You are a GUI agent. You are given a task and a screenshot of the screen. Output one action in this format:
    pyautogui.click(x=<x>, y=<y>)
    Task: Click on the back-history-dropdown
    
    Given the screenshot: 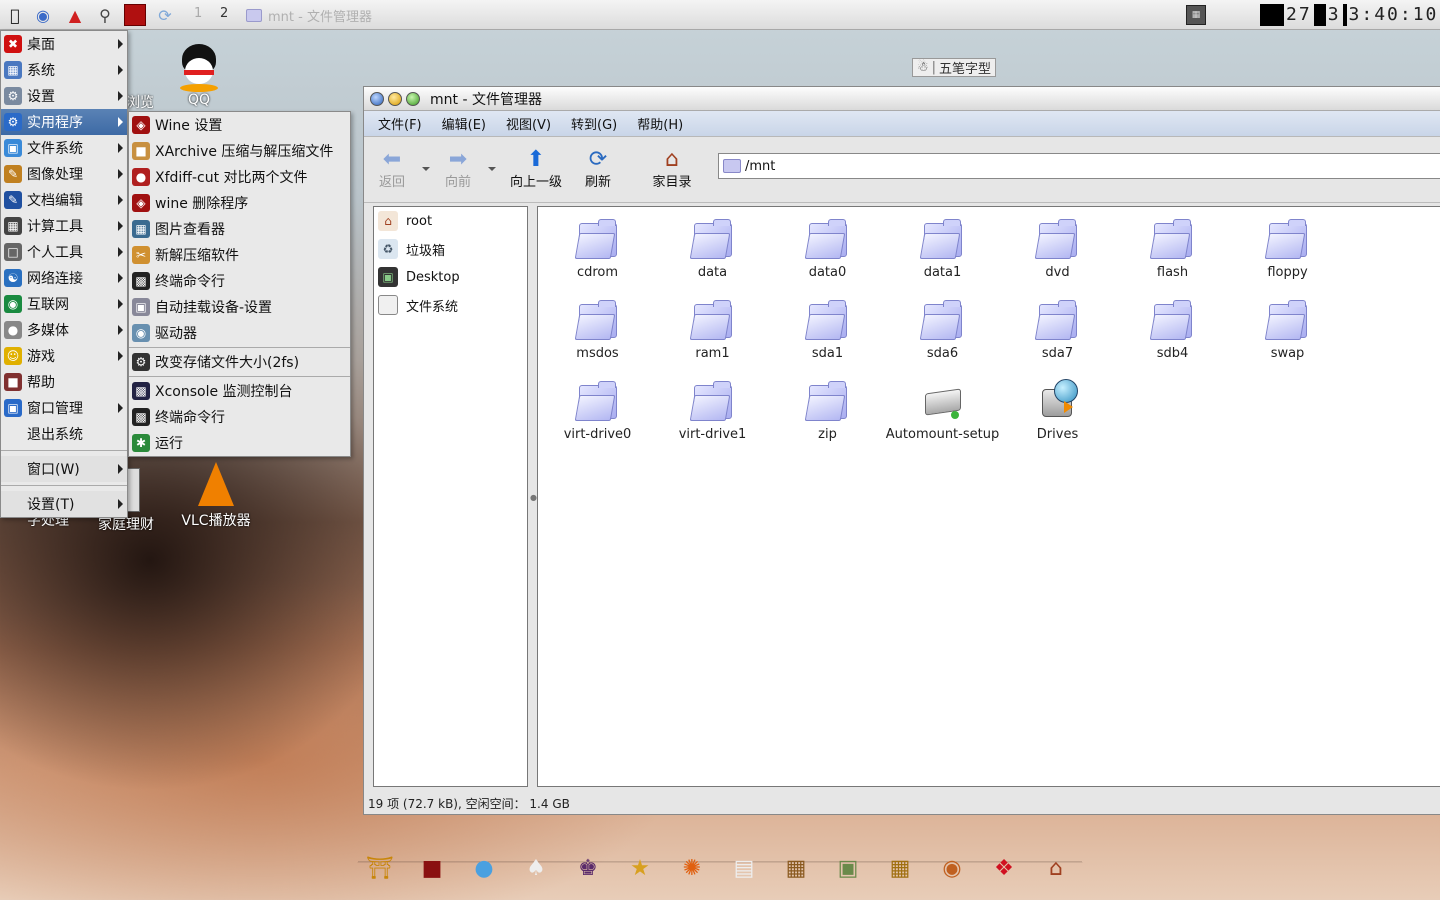 What is the action you would take?
    pyautogui.click(x=426, y=169)
    